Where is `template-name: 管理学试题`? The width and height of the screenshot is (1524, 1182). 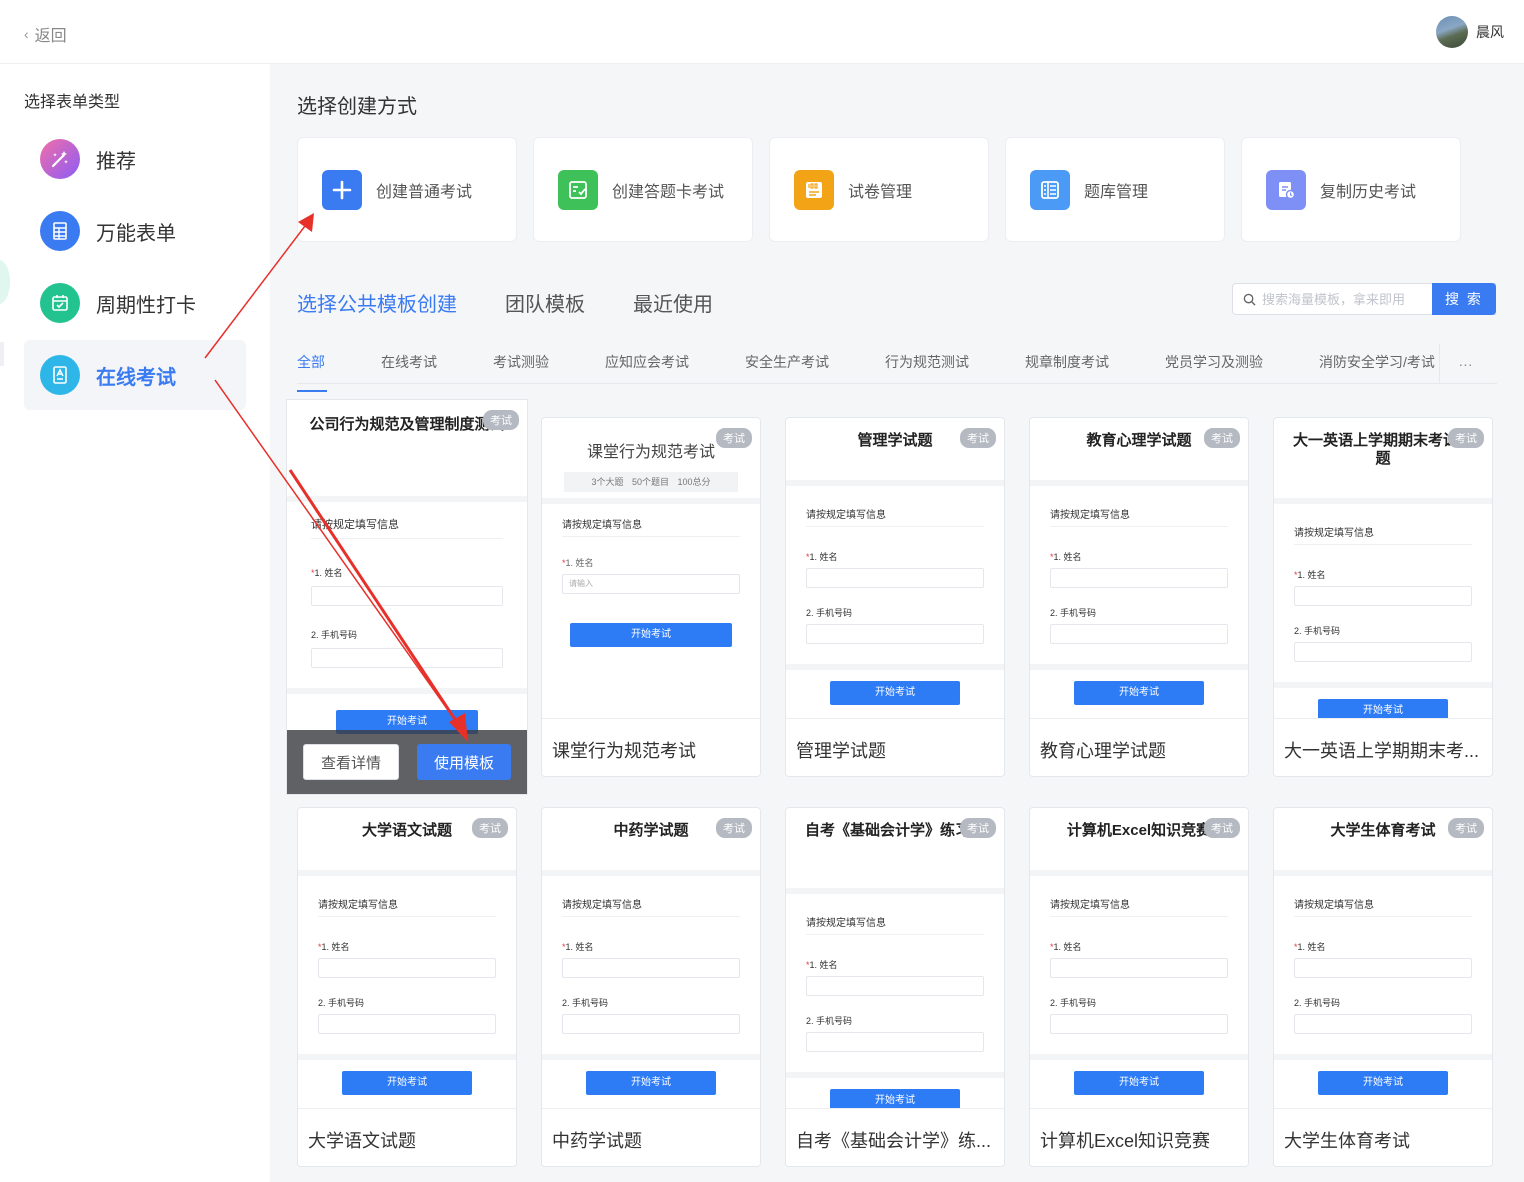
template-name: 管理学试题 is located at coordinates (895, 747).